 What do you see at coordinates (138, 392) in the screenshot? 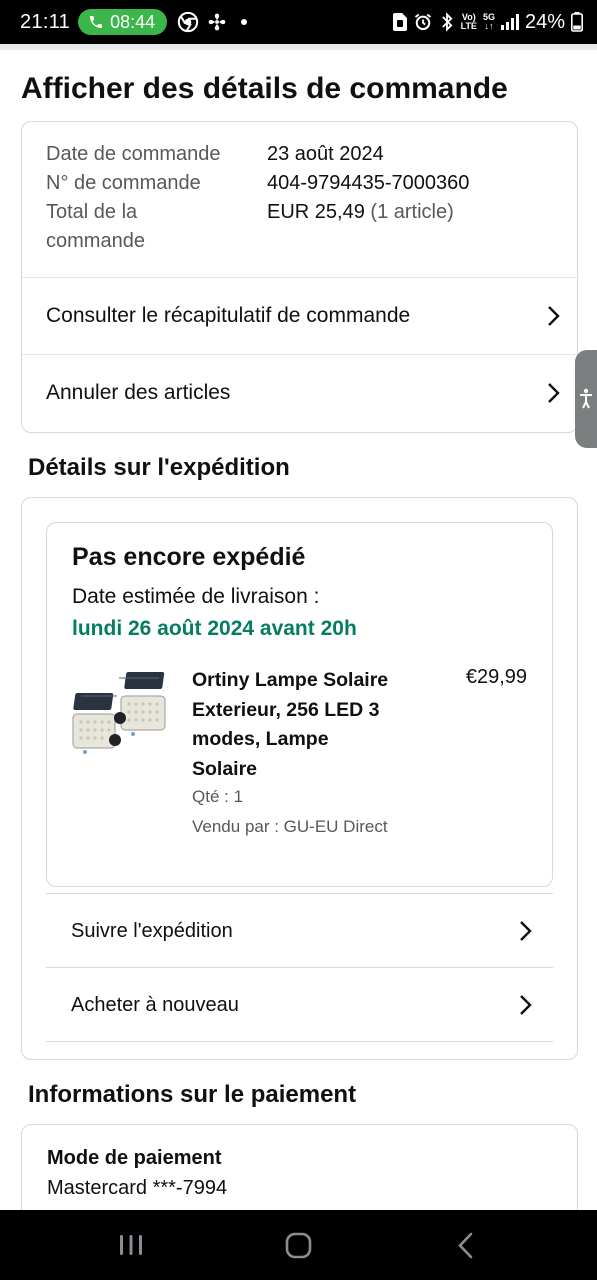
I see `cancel-items-label: Annuler des articles` at bounding box center [138, 392].